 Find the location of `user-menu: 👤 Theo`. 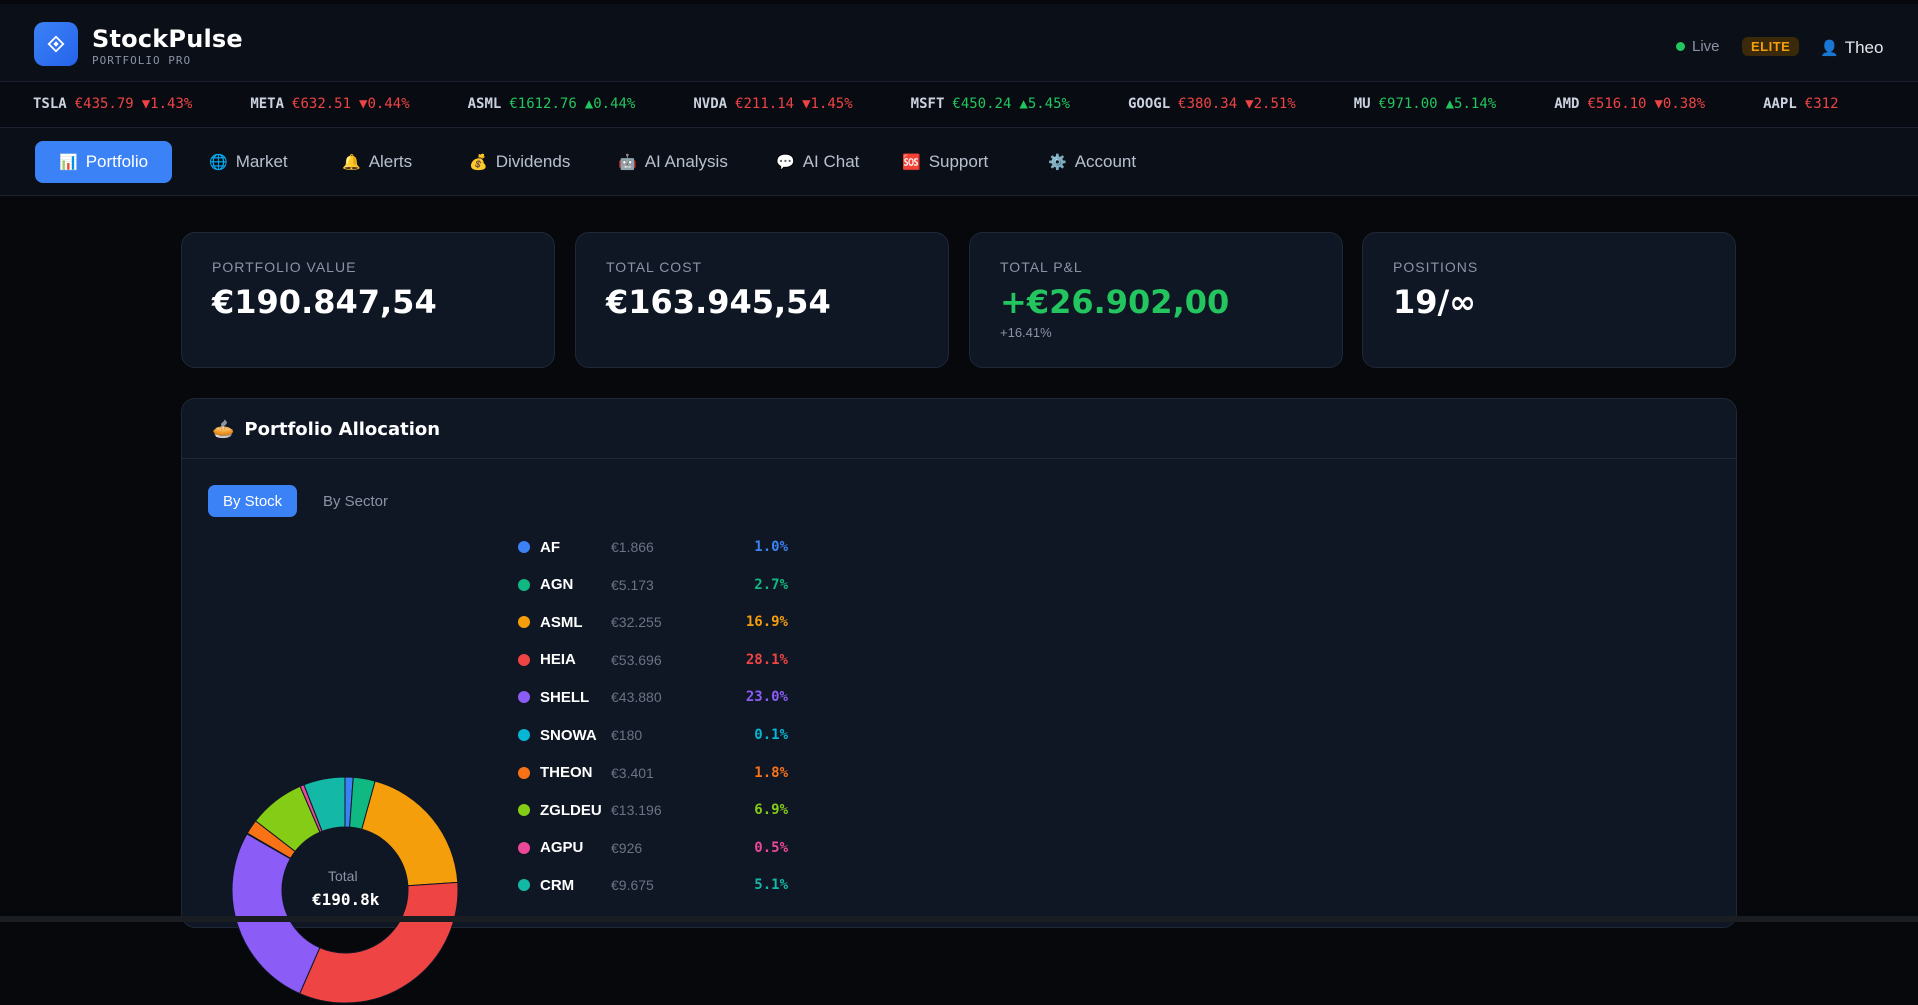

user-menu: 👤 Theo is located at coordinates (1851, 48).